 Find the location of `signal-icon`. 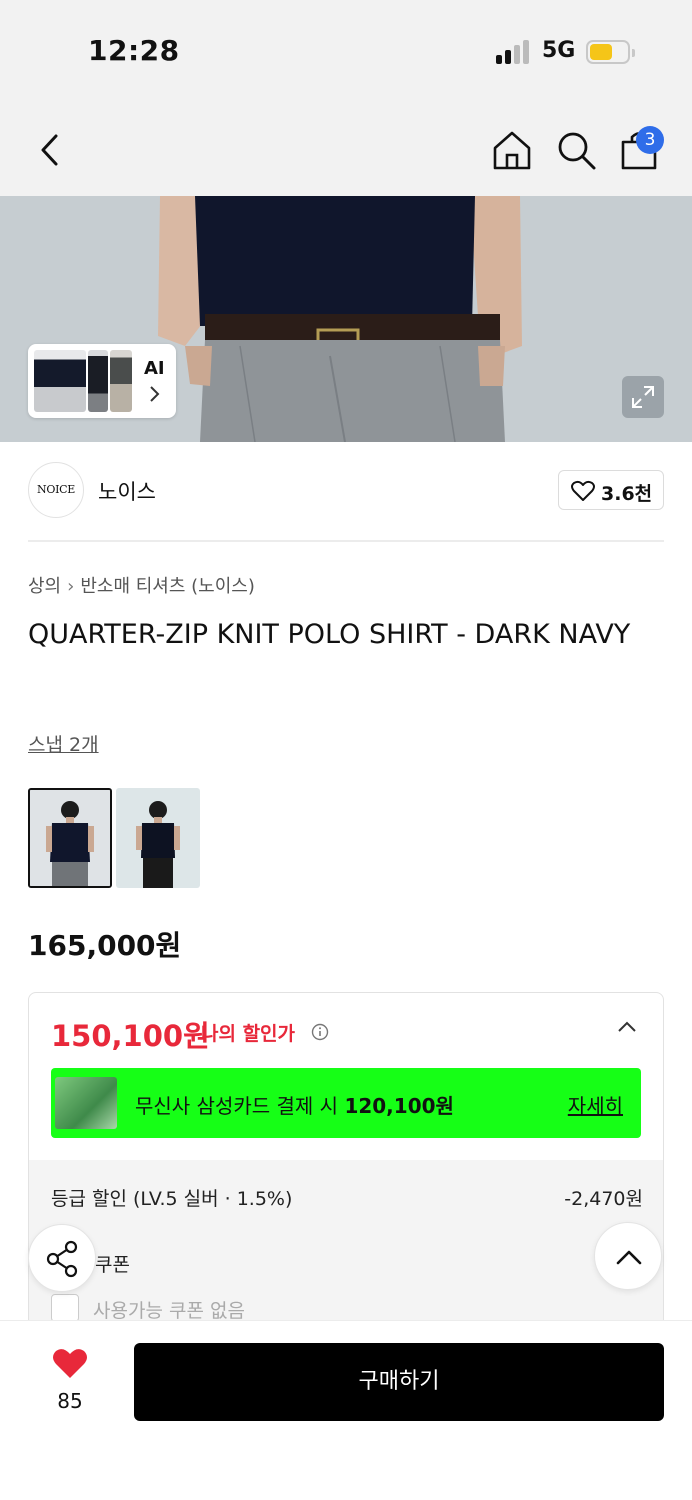

signal-icon is located at coordinates (514, 52).